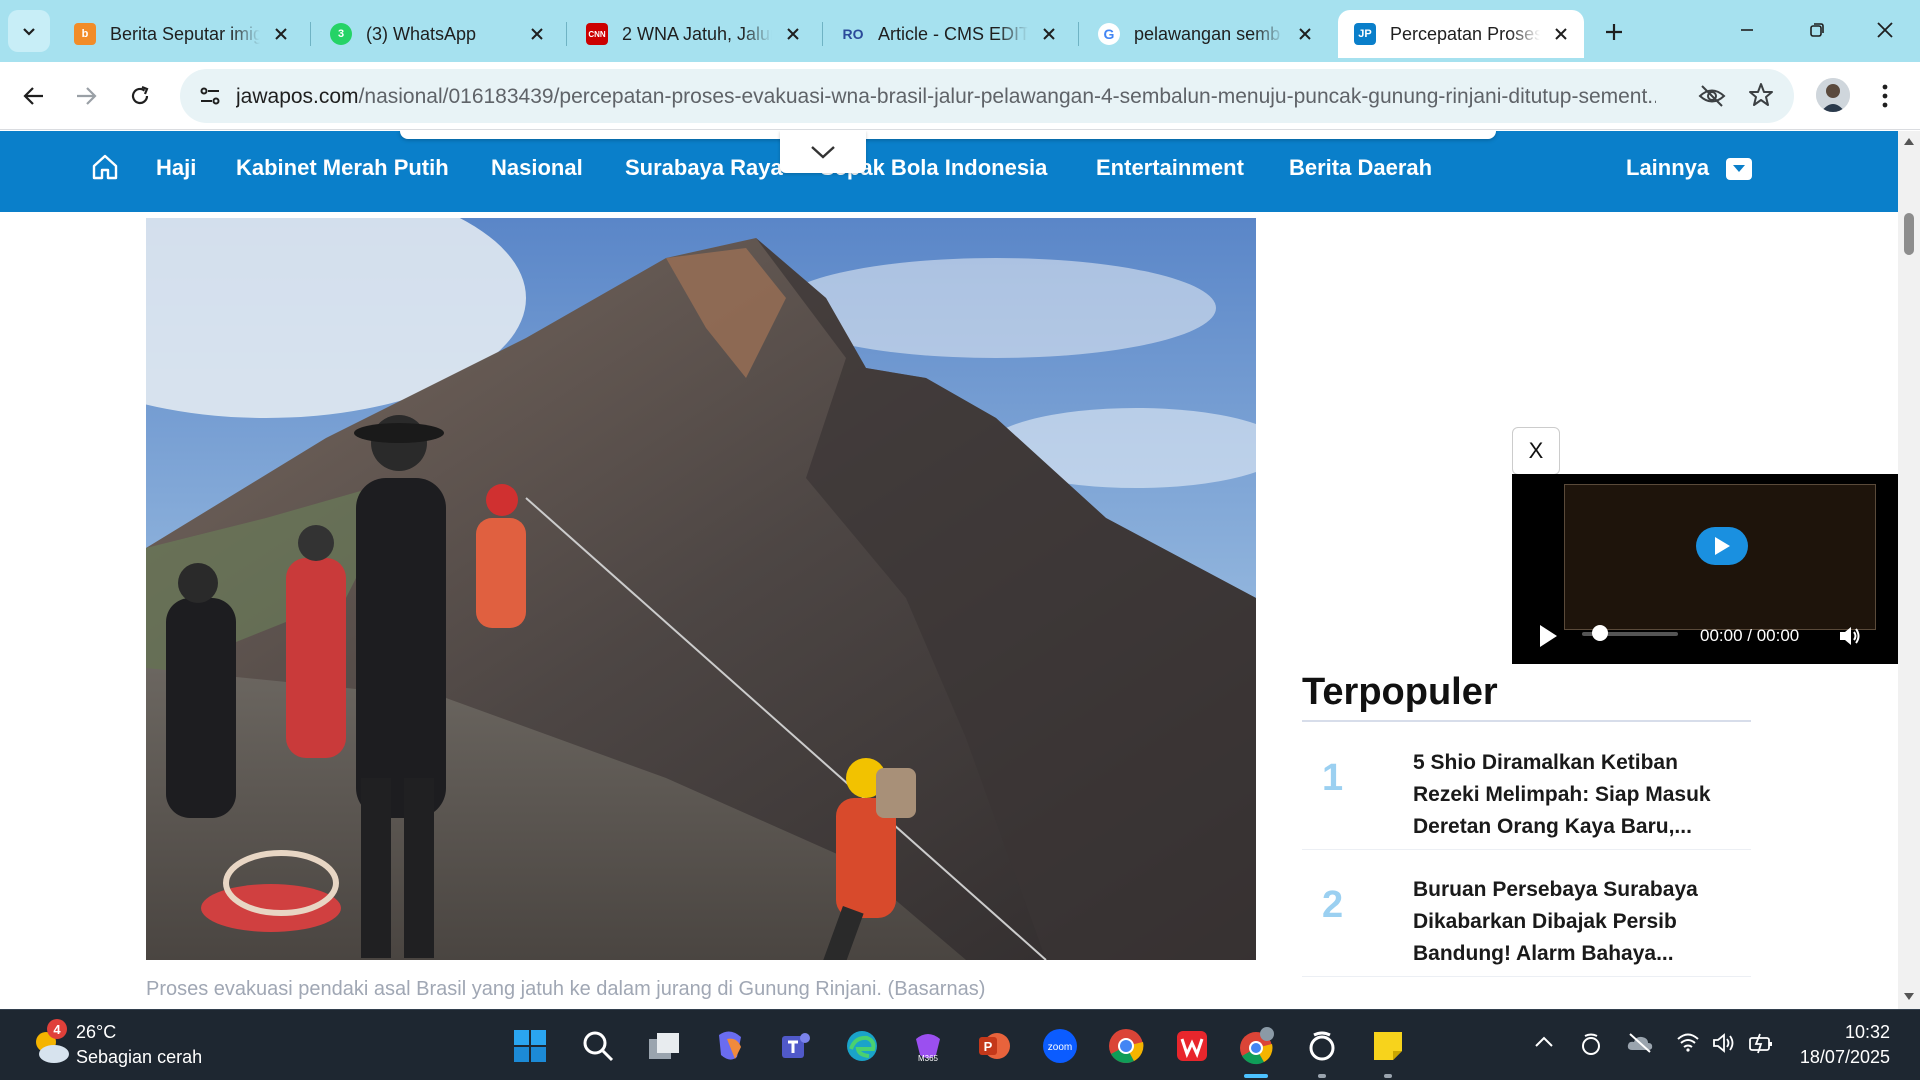  I want to click on tab-cnn: CNN 2 WNA Jatuh, Jalur, so click(693, 34).